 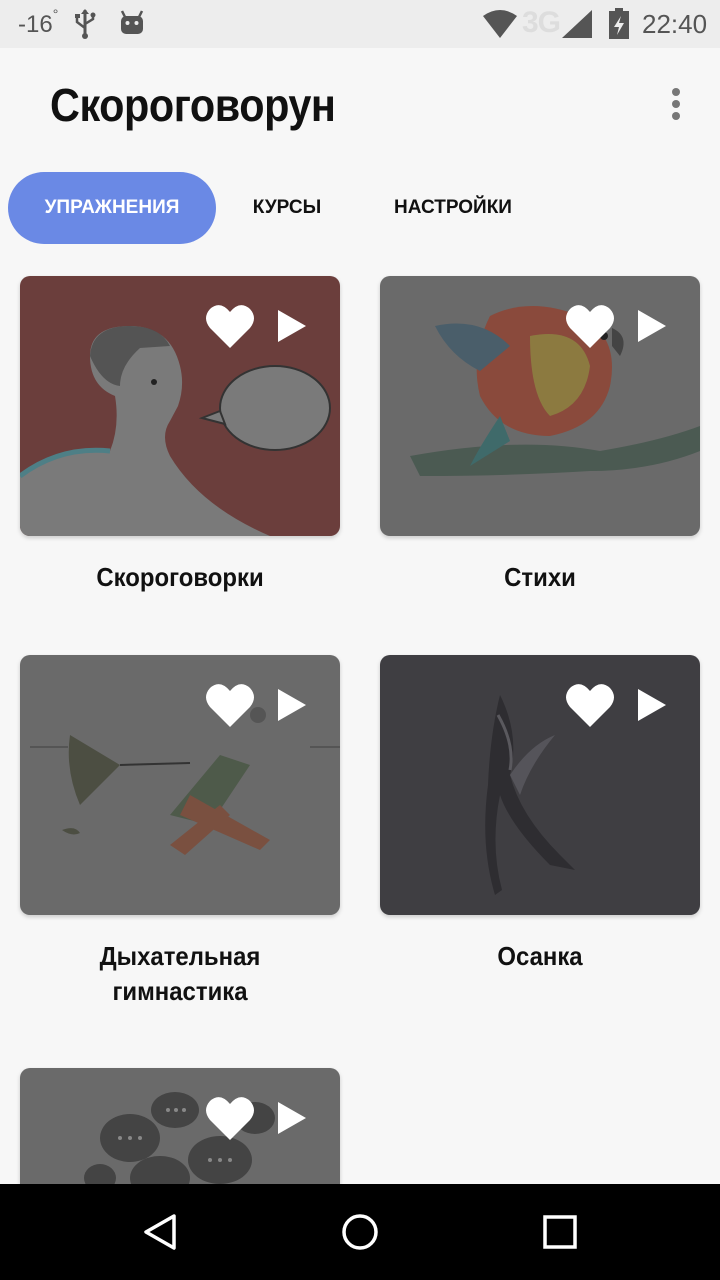 I want to click on tab-courses: КУРСЫ, so click(x=287, y=208).